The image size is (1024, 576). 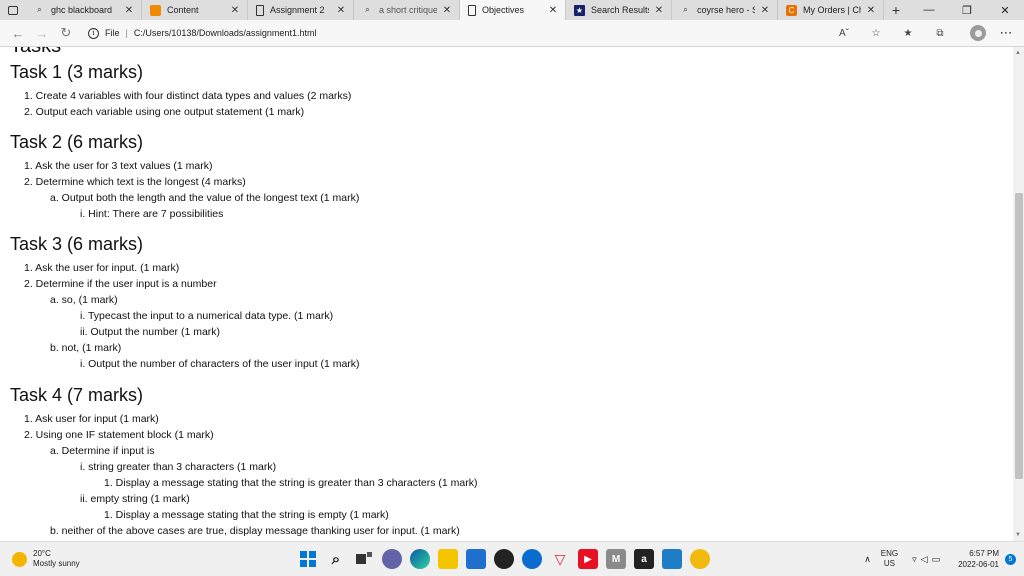 I want to click on tab-ghc-blackboard: ⌕ ghc blackboard ✕, so click(x=84, y=10).